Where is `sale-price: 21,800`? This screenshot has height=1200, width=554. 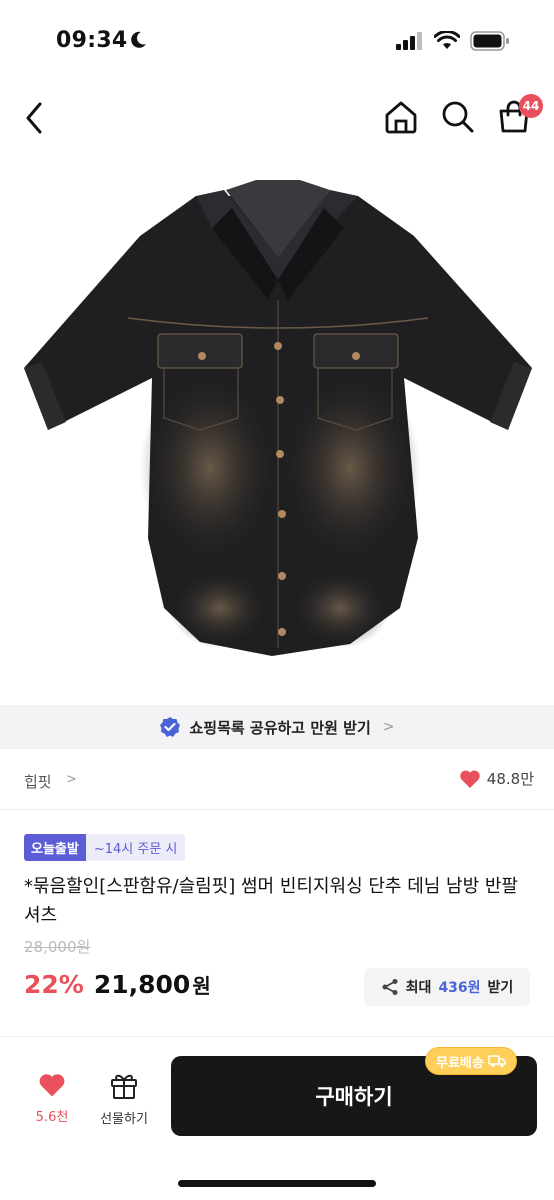
sale-price: 21,800 is located at coordinates (142, 984).